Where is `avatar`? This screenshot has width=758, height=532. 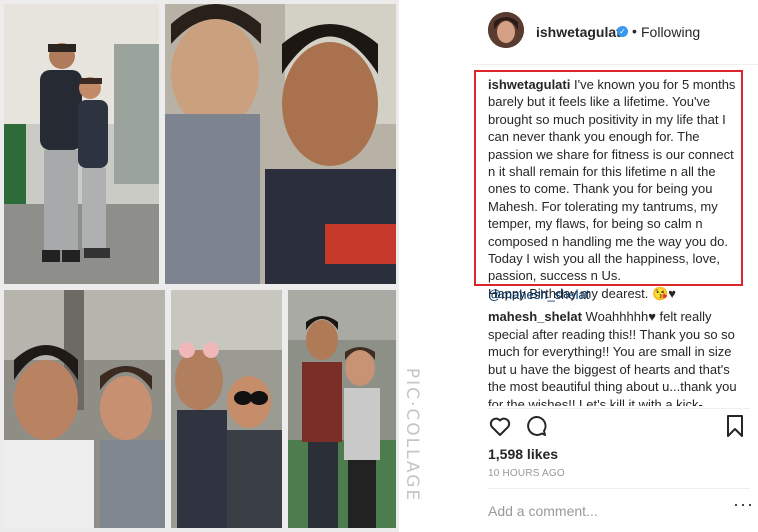 avatar is located at coordinates (506, 30).